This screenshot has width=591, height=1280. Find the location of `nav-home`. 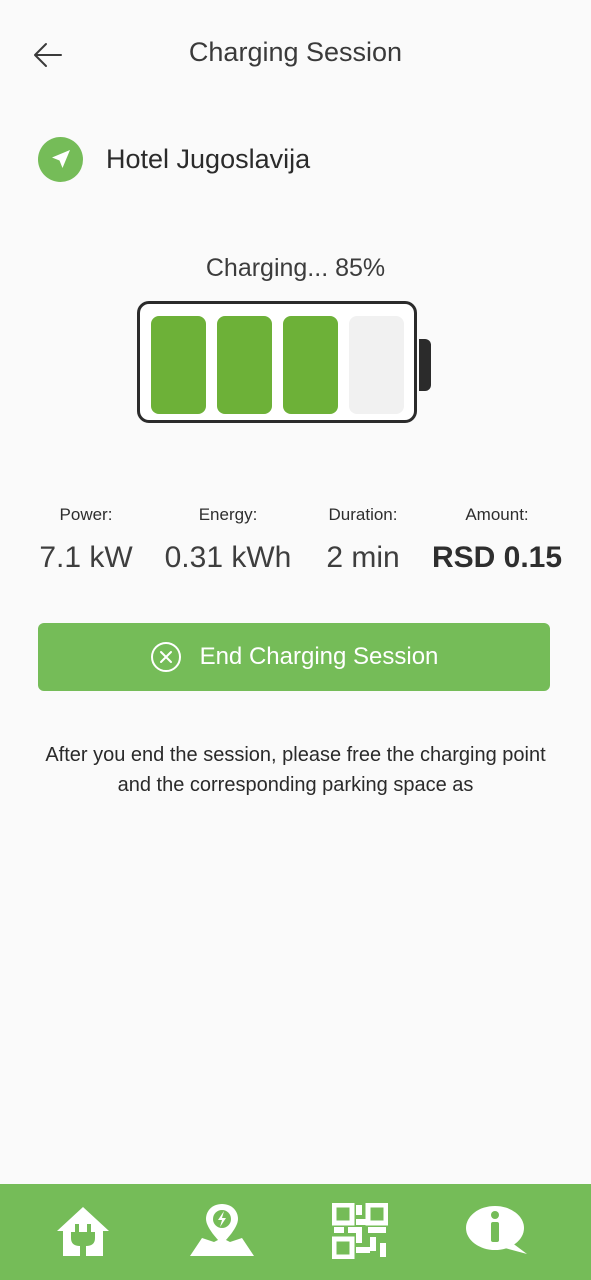

nav-home is located at coordinates (83, 1231).